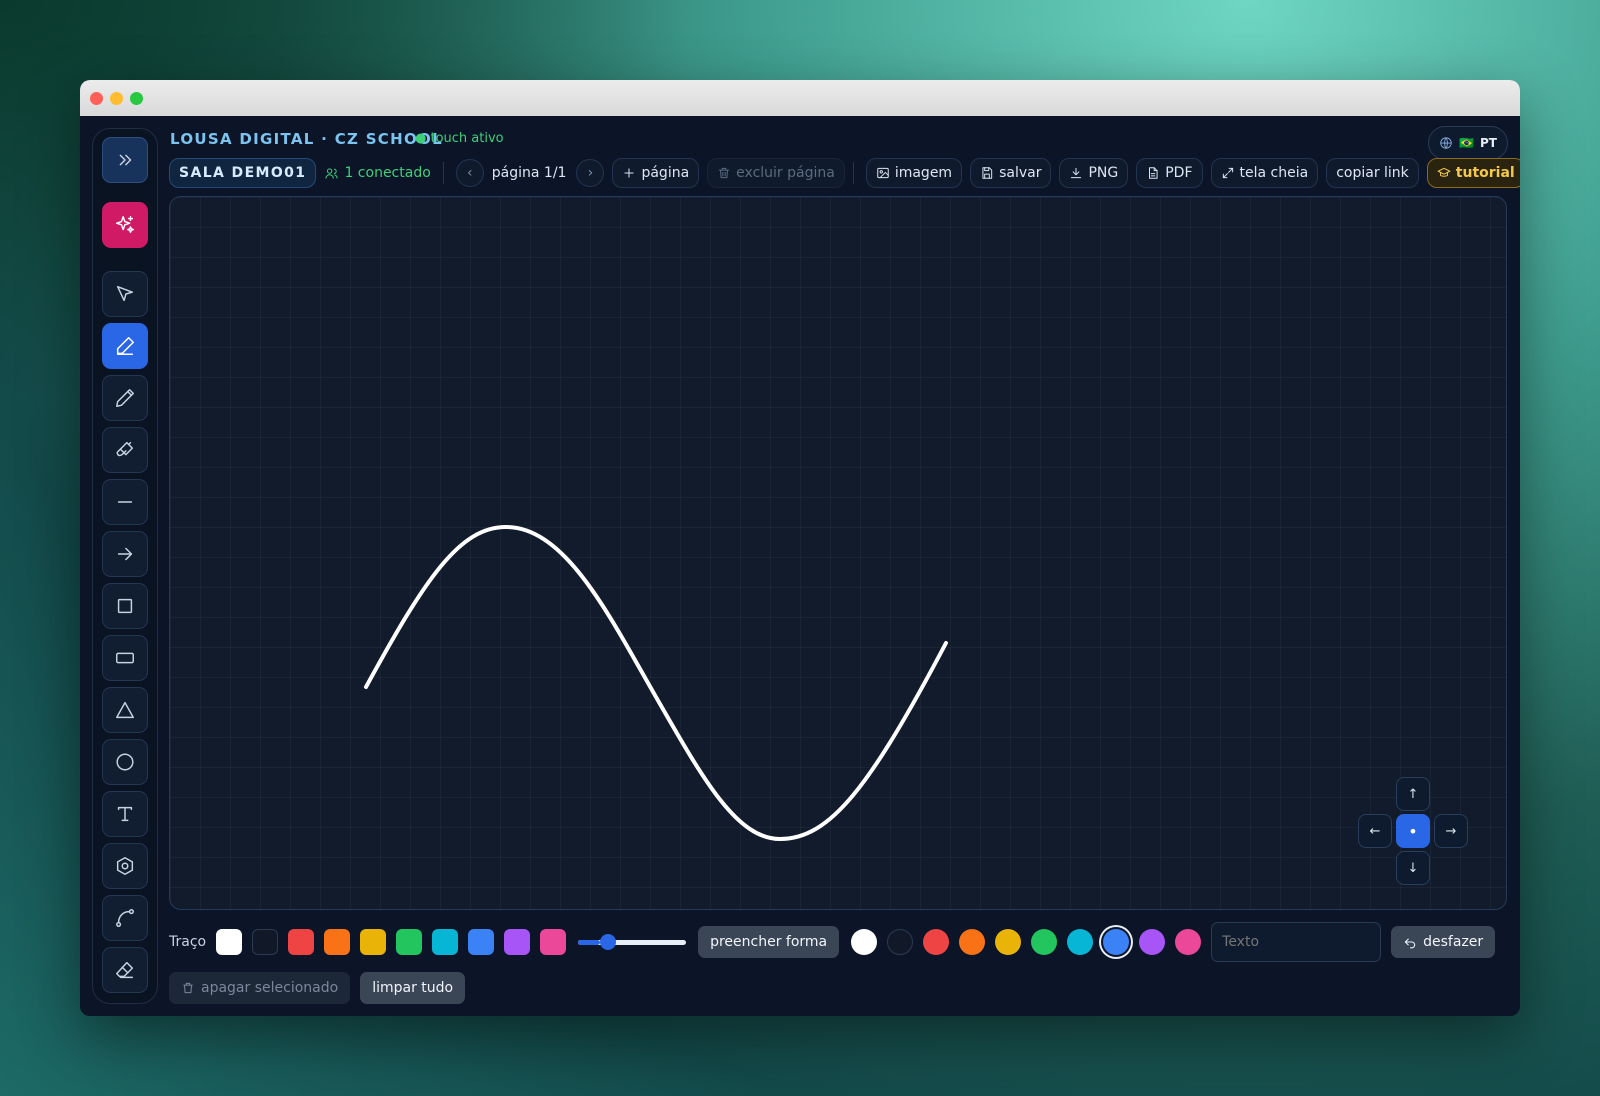 This screenshot has height=1096, width=1600. What do you see at coordinates (125, 346) in the screenshot?
I see `pen-tool-button` at bounding box center [125, 346].